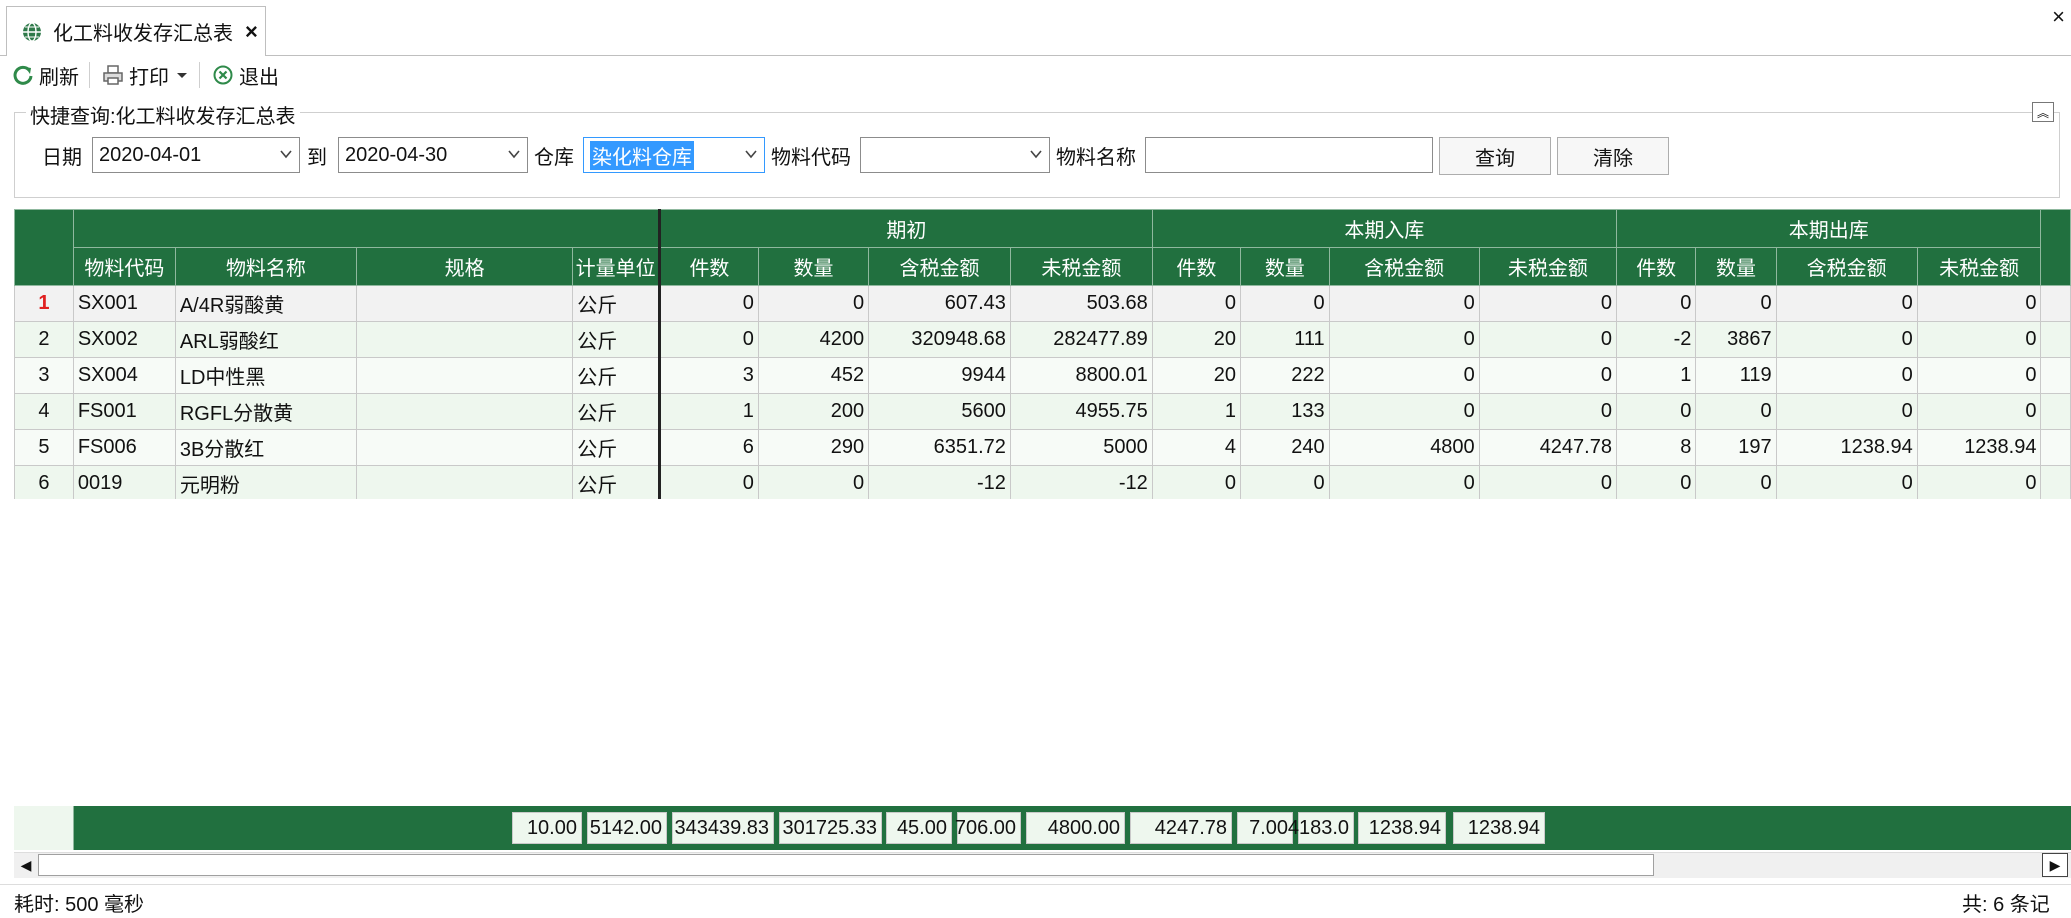 The image size is (2071, 918). I want to click on table-cell: 3867, so click(1736, 339).